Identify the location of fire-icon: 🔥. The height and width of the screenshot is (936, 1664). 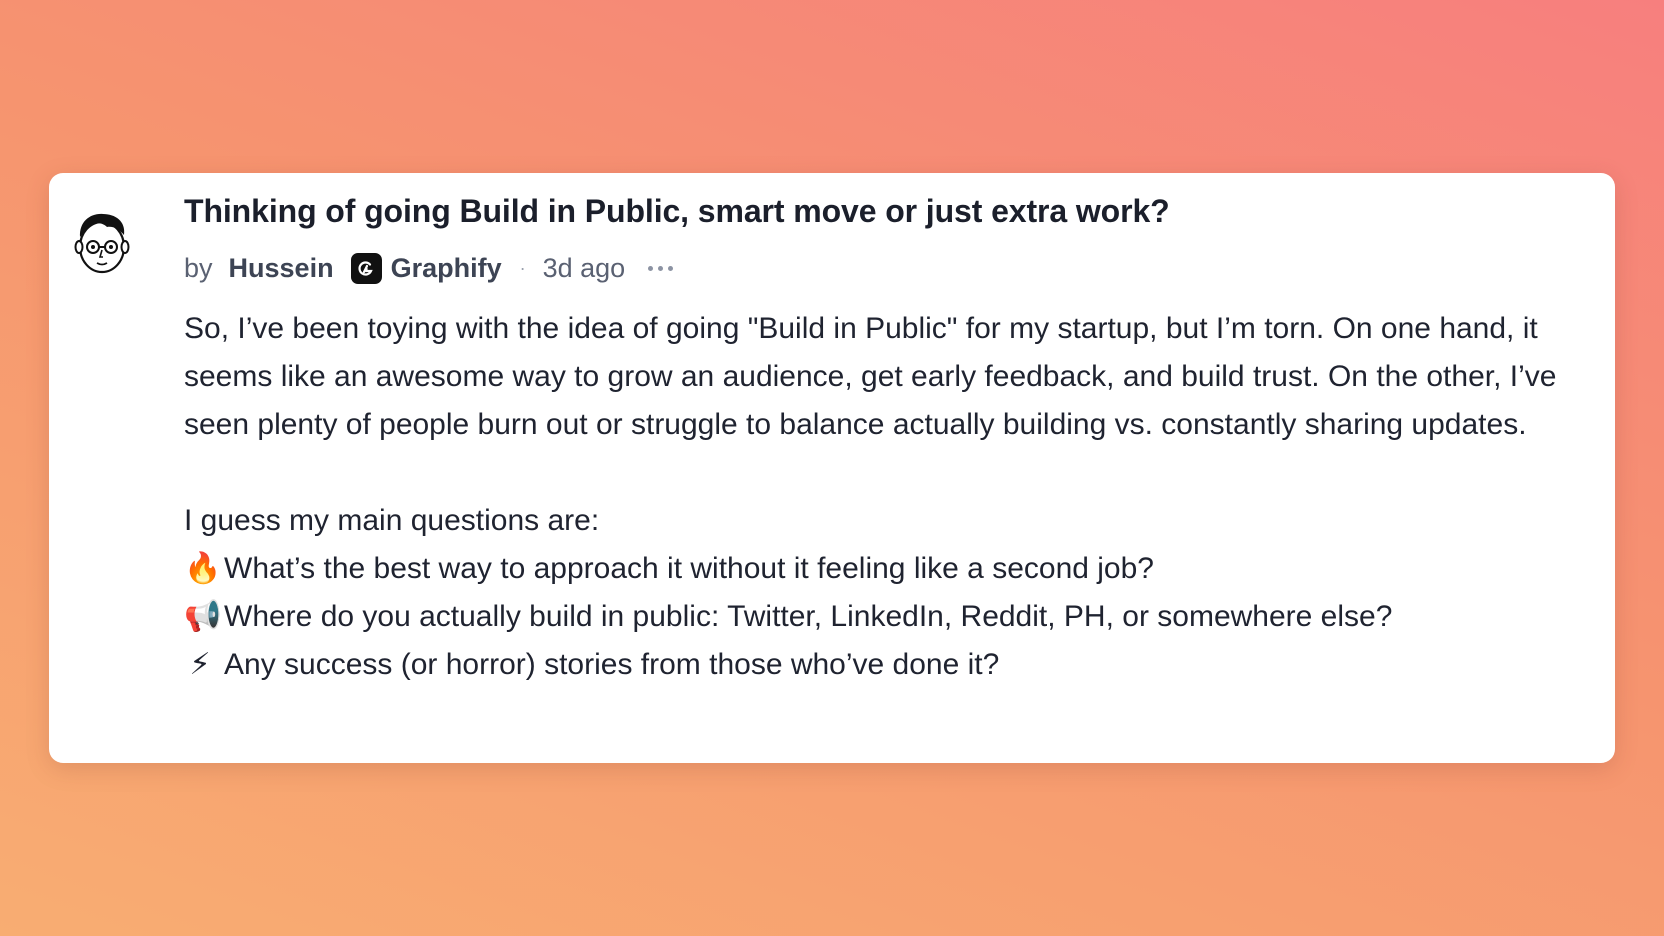
(203, 568).